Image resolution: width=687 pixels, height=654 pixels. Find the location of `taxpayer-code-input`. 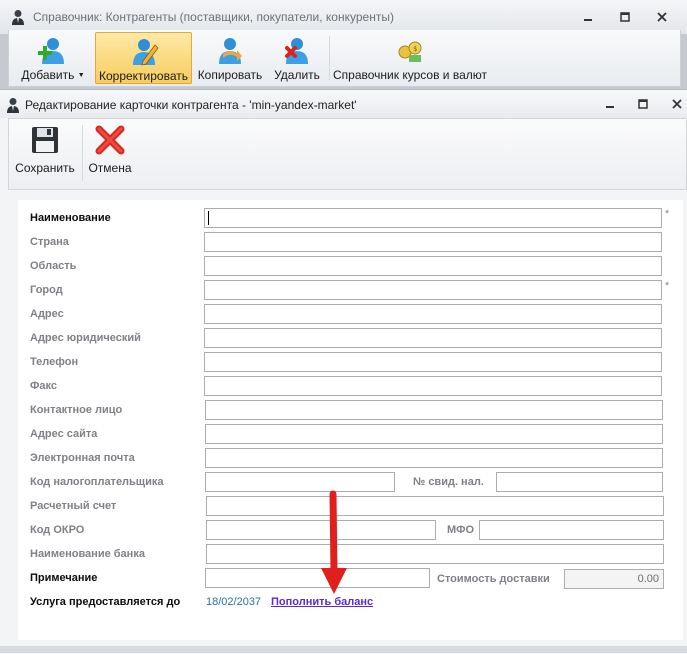

taxpayer-code-input is located at coordinates (300, 482).